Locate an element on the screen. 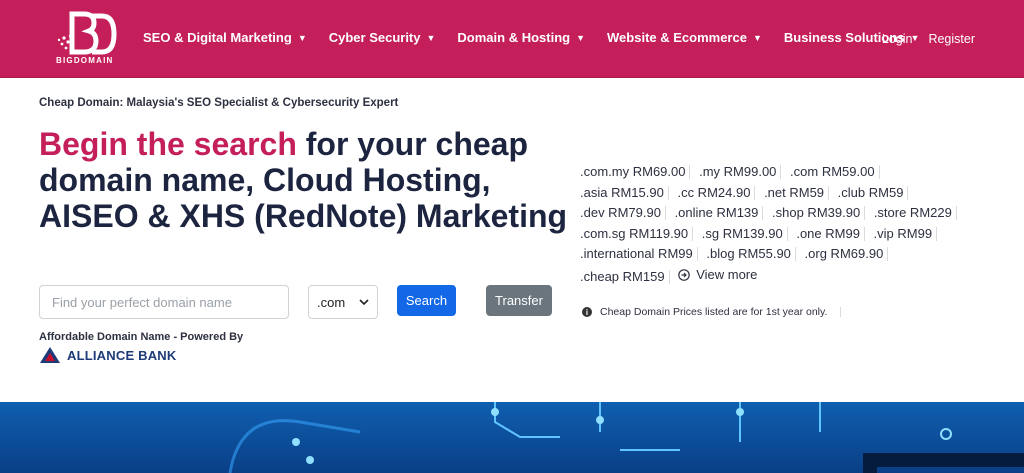 The width and height of the screenshot is (1024, 473). nav-website-ecommerce: Website & Ecommerce ▼ is located at coordinates (684, 37).